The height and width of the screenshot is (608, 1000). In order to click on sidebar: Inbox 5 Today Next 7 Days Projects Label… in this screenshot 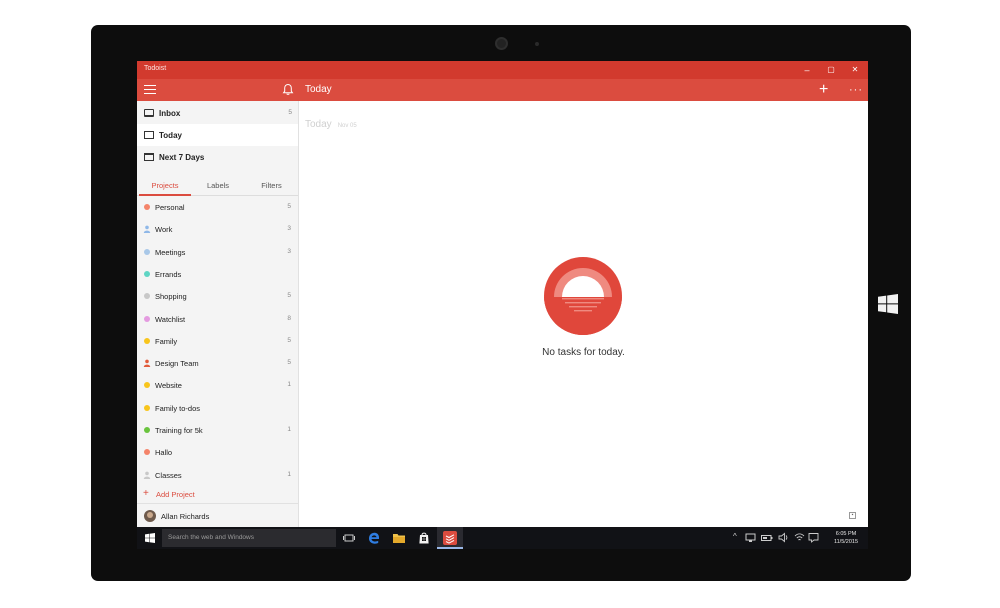, I will do `click(218, 314)`.